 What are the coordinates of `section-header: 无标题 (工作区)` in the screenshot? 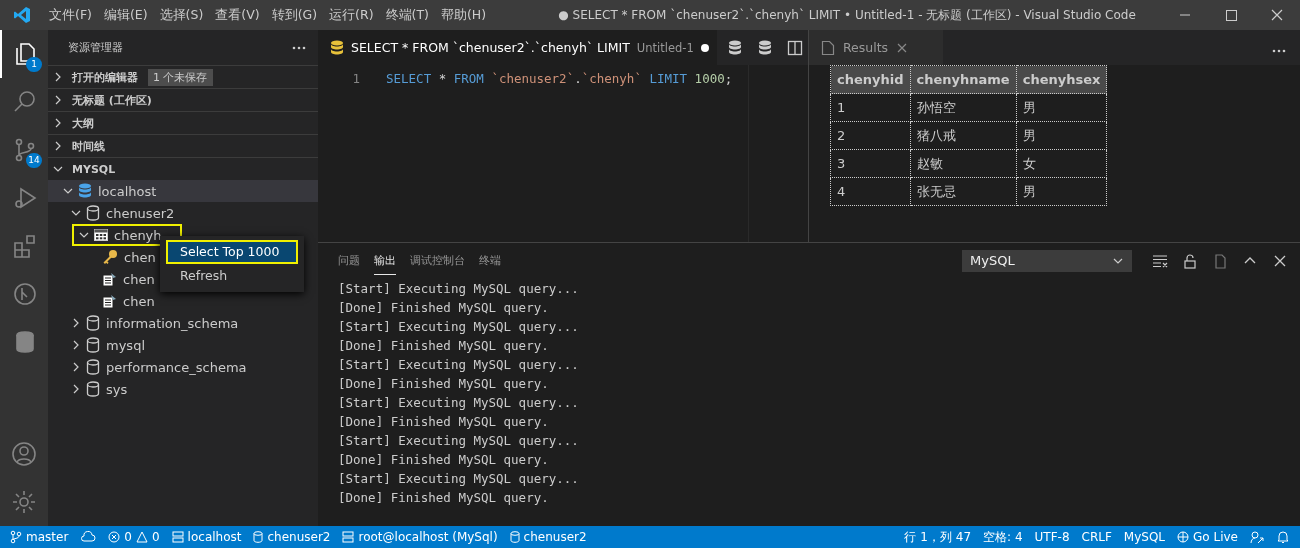 It's located at (183, 99).